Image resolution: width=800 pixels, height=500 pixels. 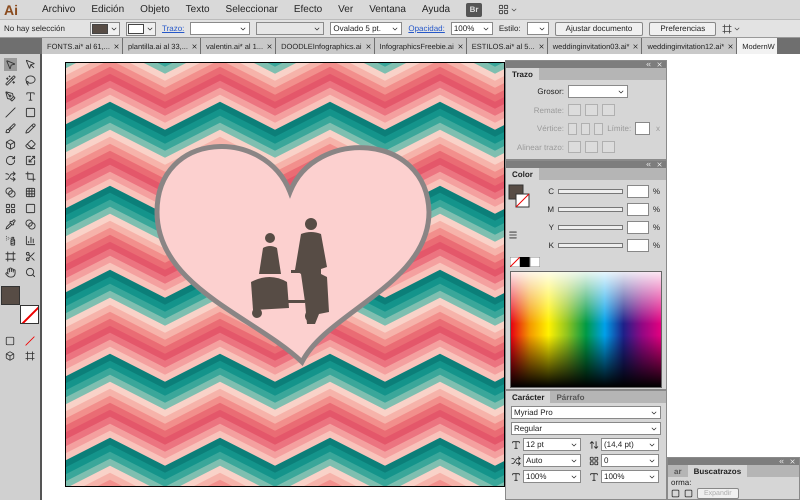 What do you see at coordinates (525, 262) in the screenshot?
I see `swatch-presets-icon` at bounding box center [525, 262].